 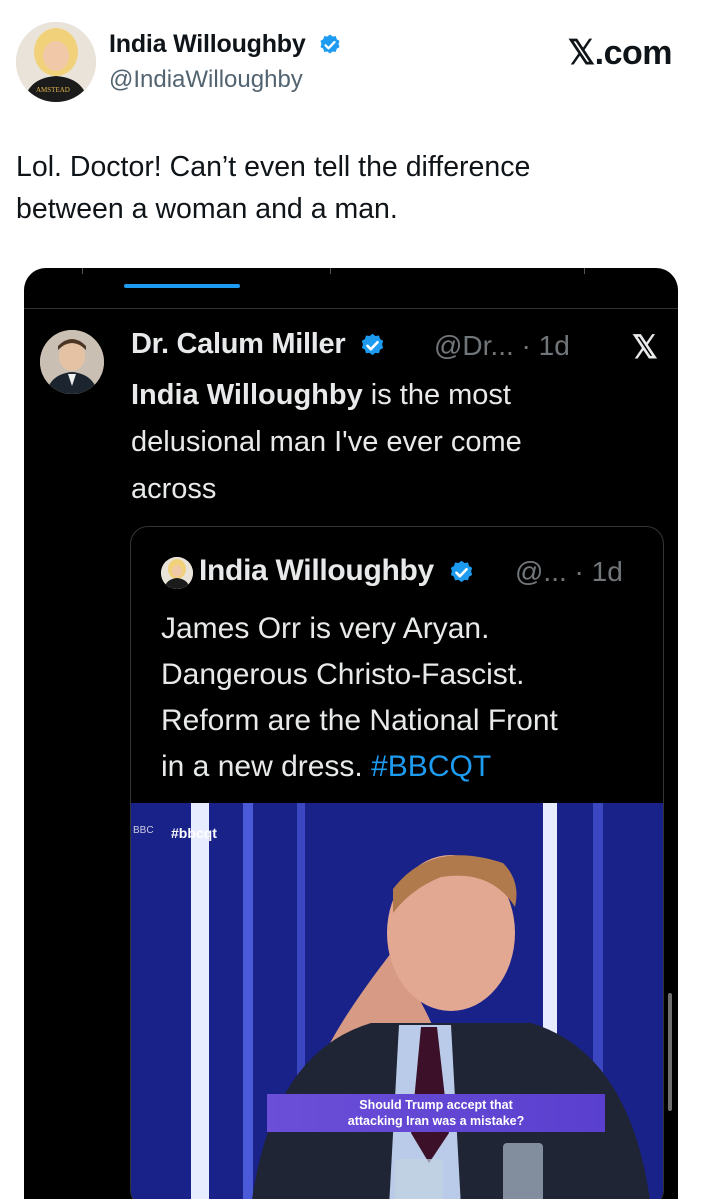 I want to click on channel-hashtag-overlay: #bbcqt, so click(x=194, y=833).